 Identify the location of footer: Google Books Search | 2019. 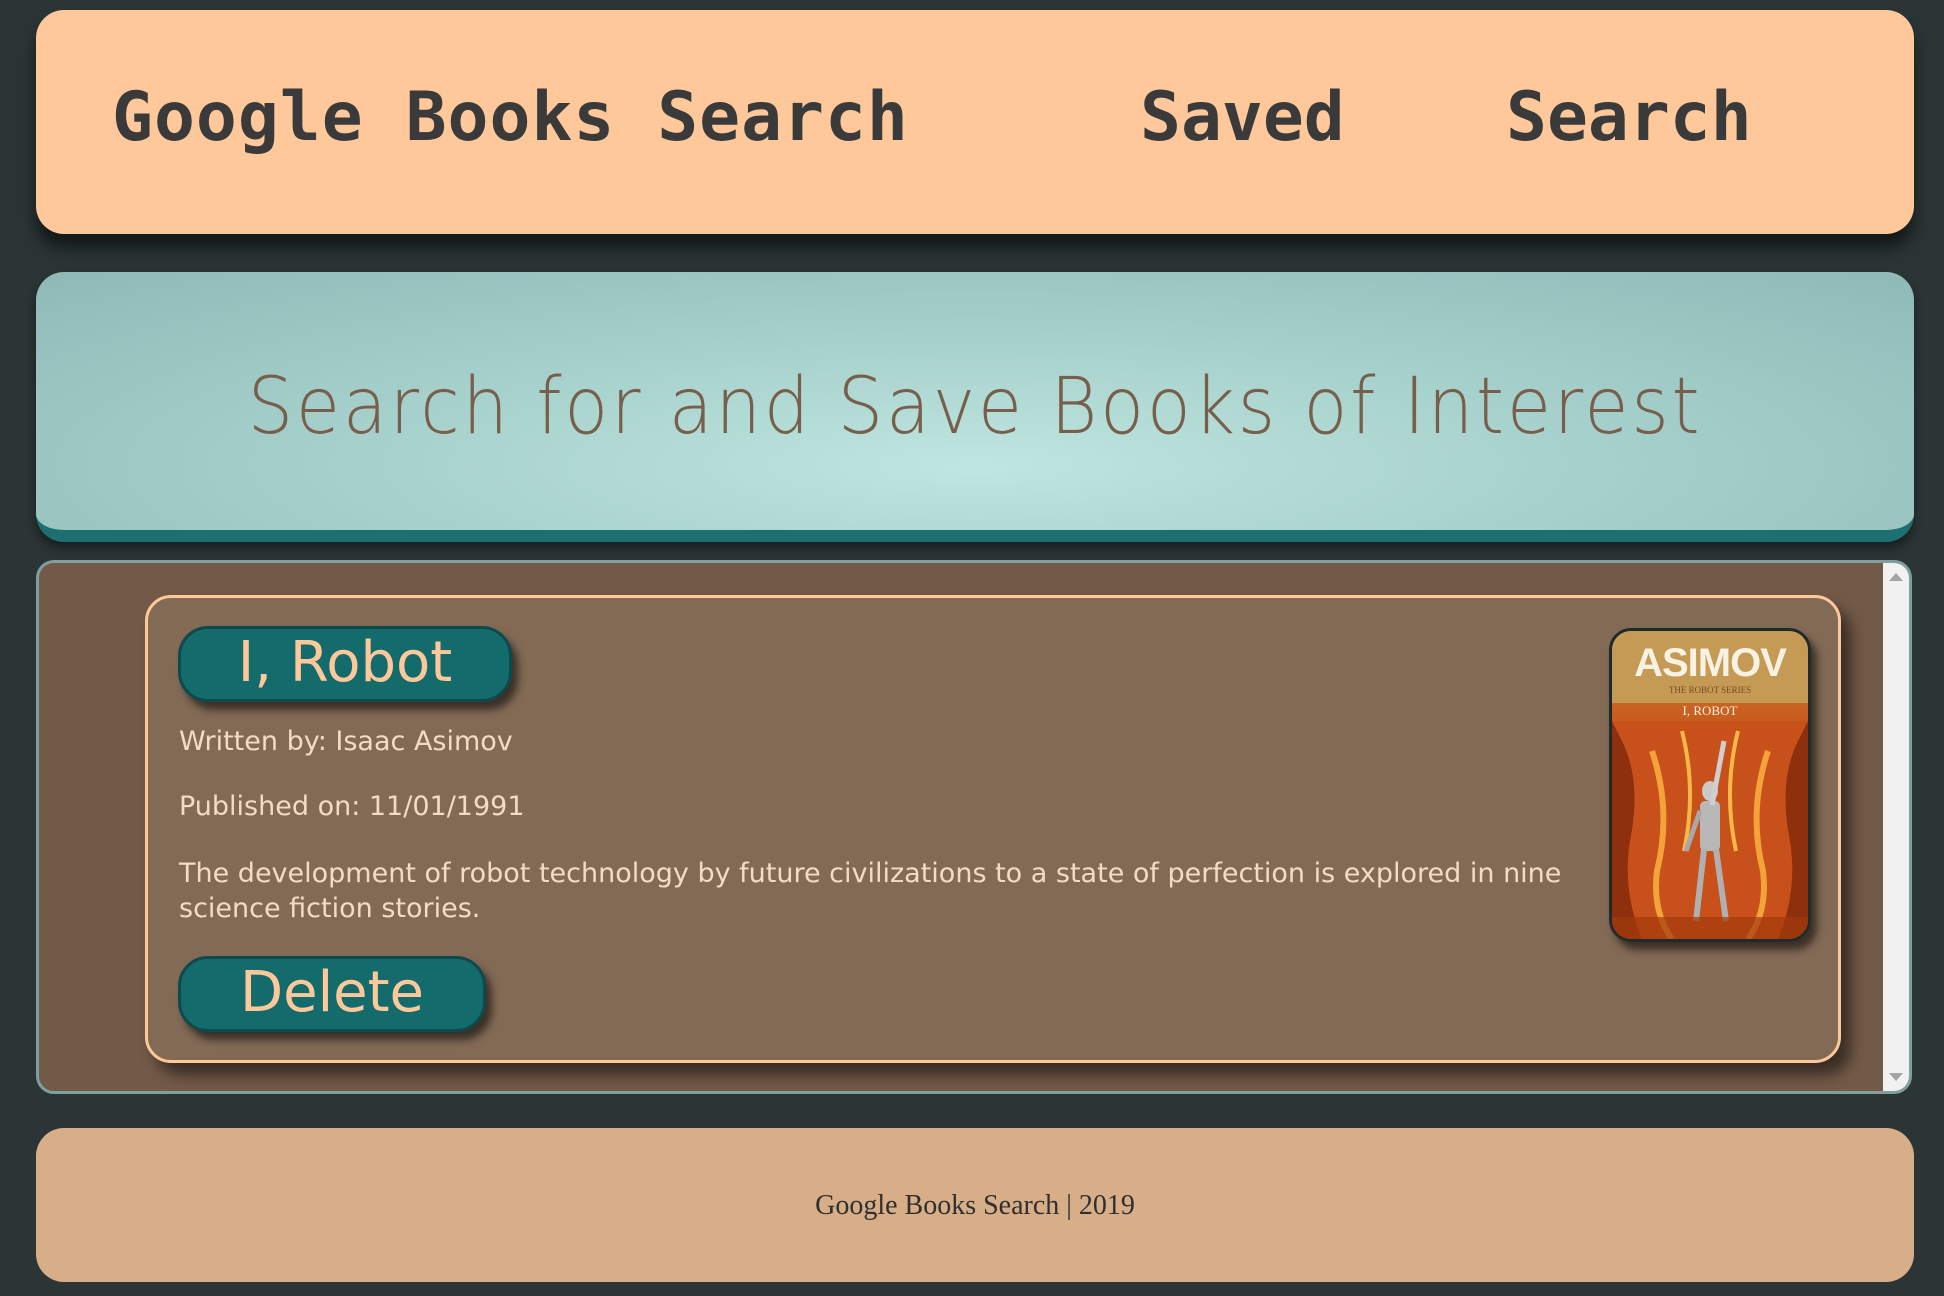
(975, 1205).